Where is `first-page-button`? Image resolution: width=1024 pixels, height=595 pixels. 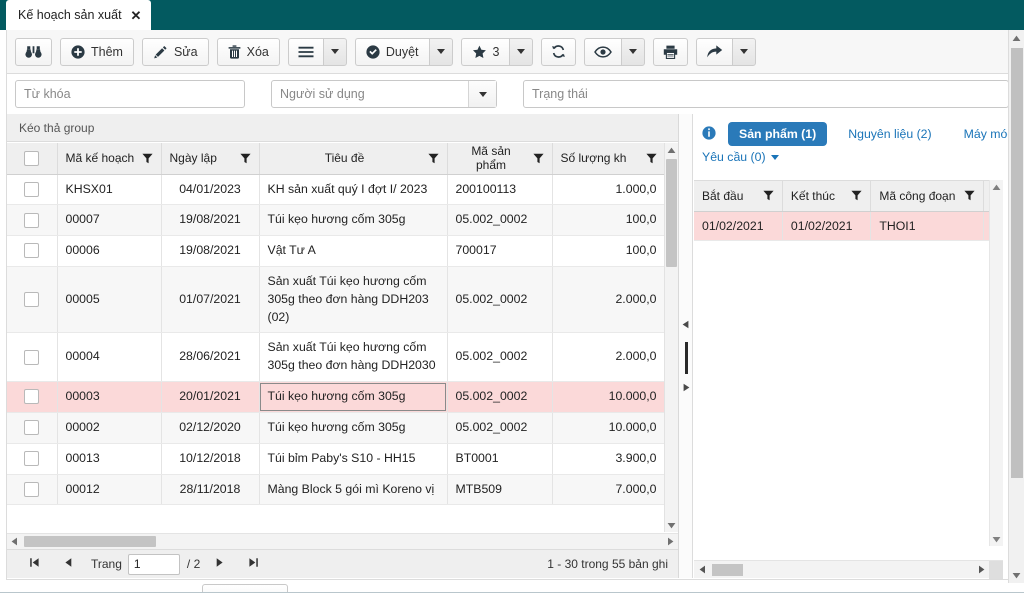
first-page-button is located at coordinates (34, 564).